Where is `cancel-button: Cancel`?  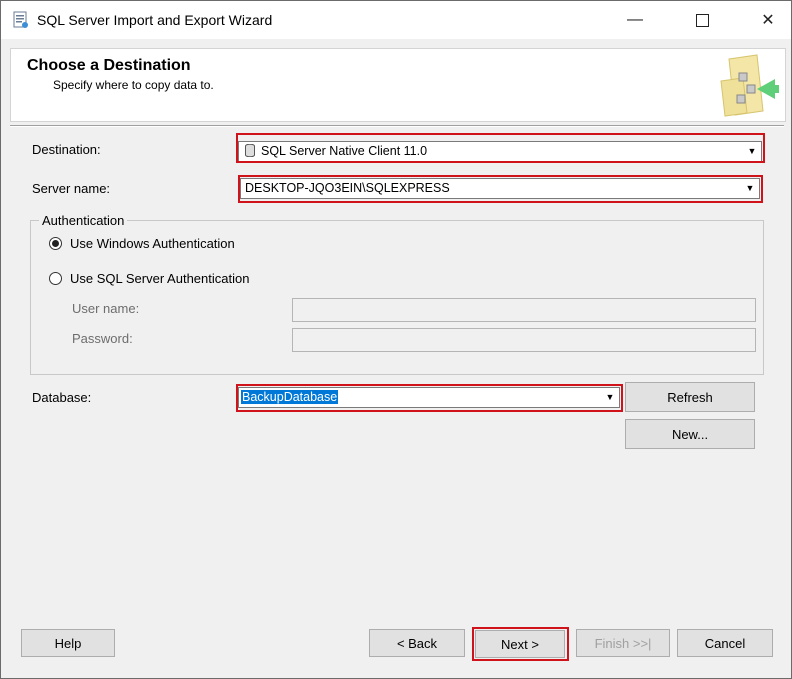
cancel-button: Cancel is located at coordinates (725, 643).